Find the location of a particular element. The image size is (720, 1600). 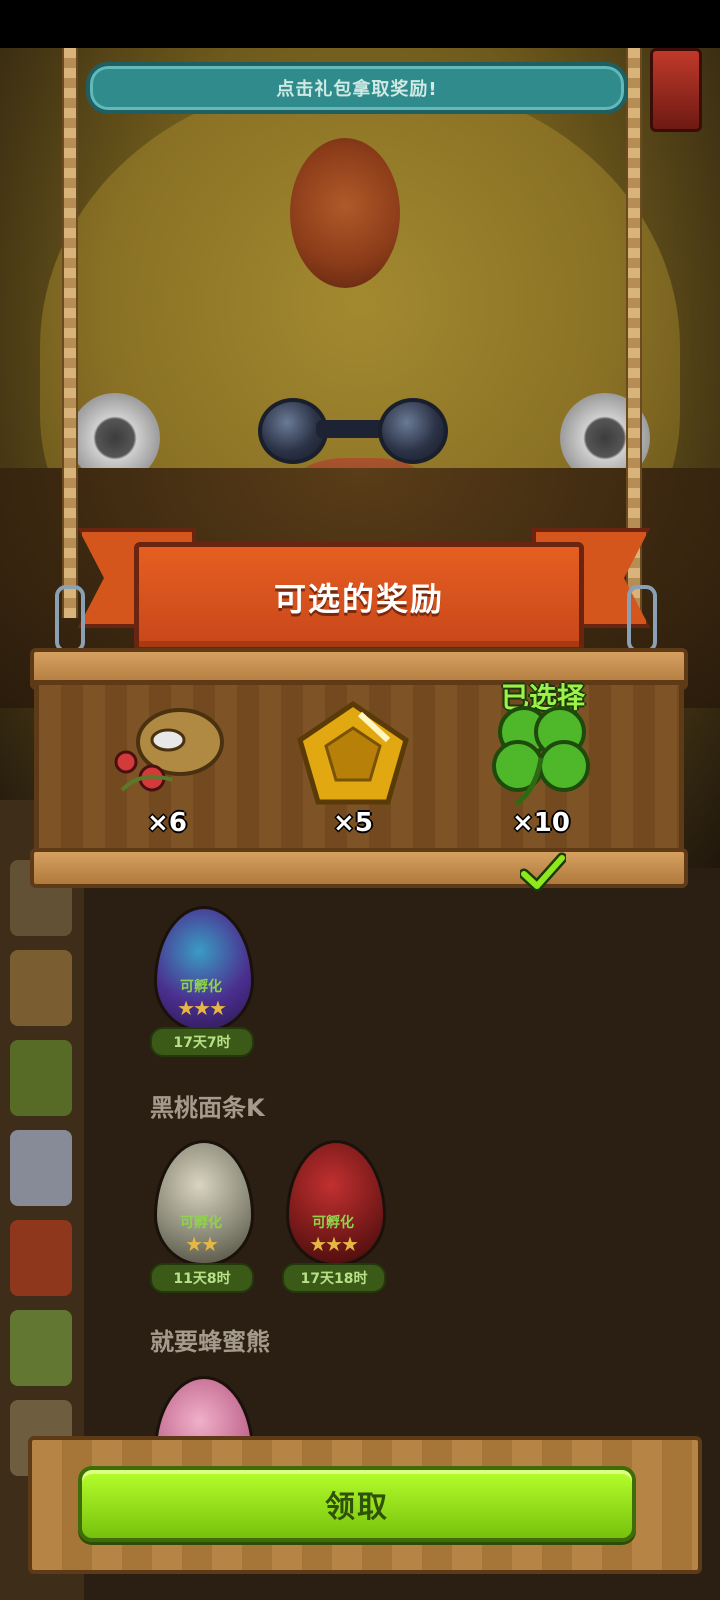

status-bar is located at coordinates (360, 24).